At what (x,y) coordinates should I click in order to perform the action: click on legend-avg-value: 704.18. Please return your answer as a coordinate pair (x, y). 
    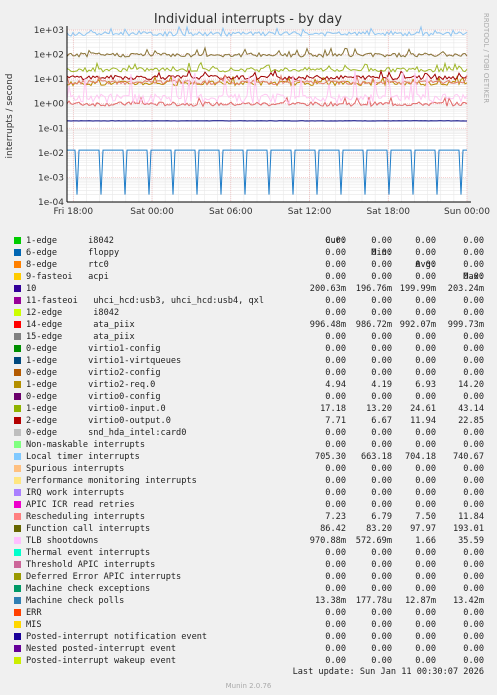
    Looking at the image, I should click on (420, 457).